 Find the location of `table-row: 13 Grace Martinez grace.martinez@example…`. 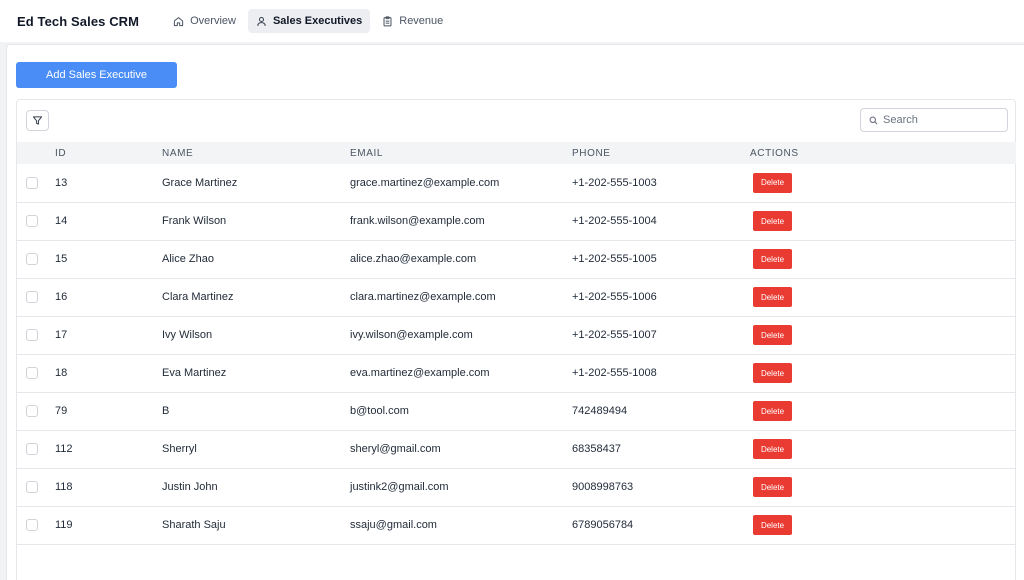

table-row: 13 Grace Martinez grace.martinez@example… is located at coordinates (516, 183).